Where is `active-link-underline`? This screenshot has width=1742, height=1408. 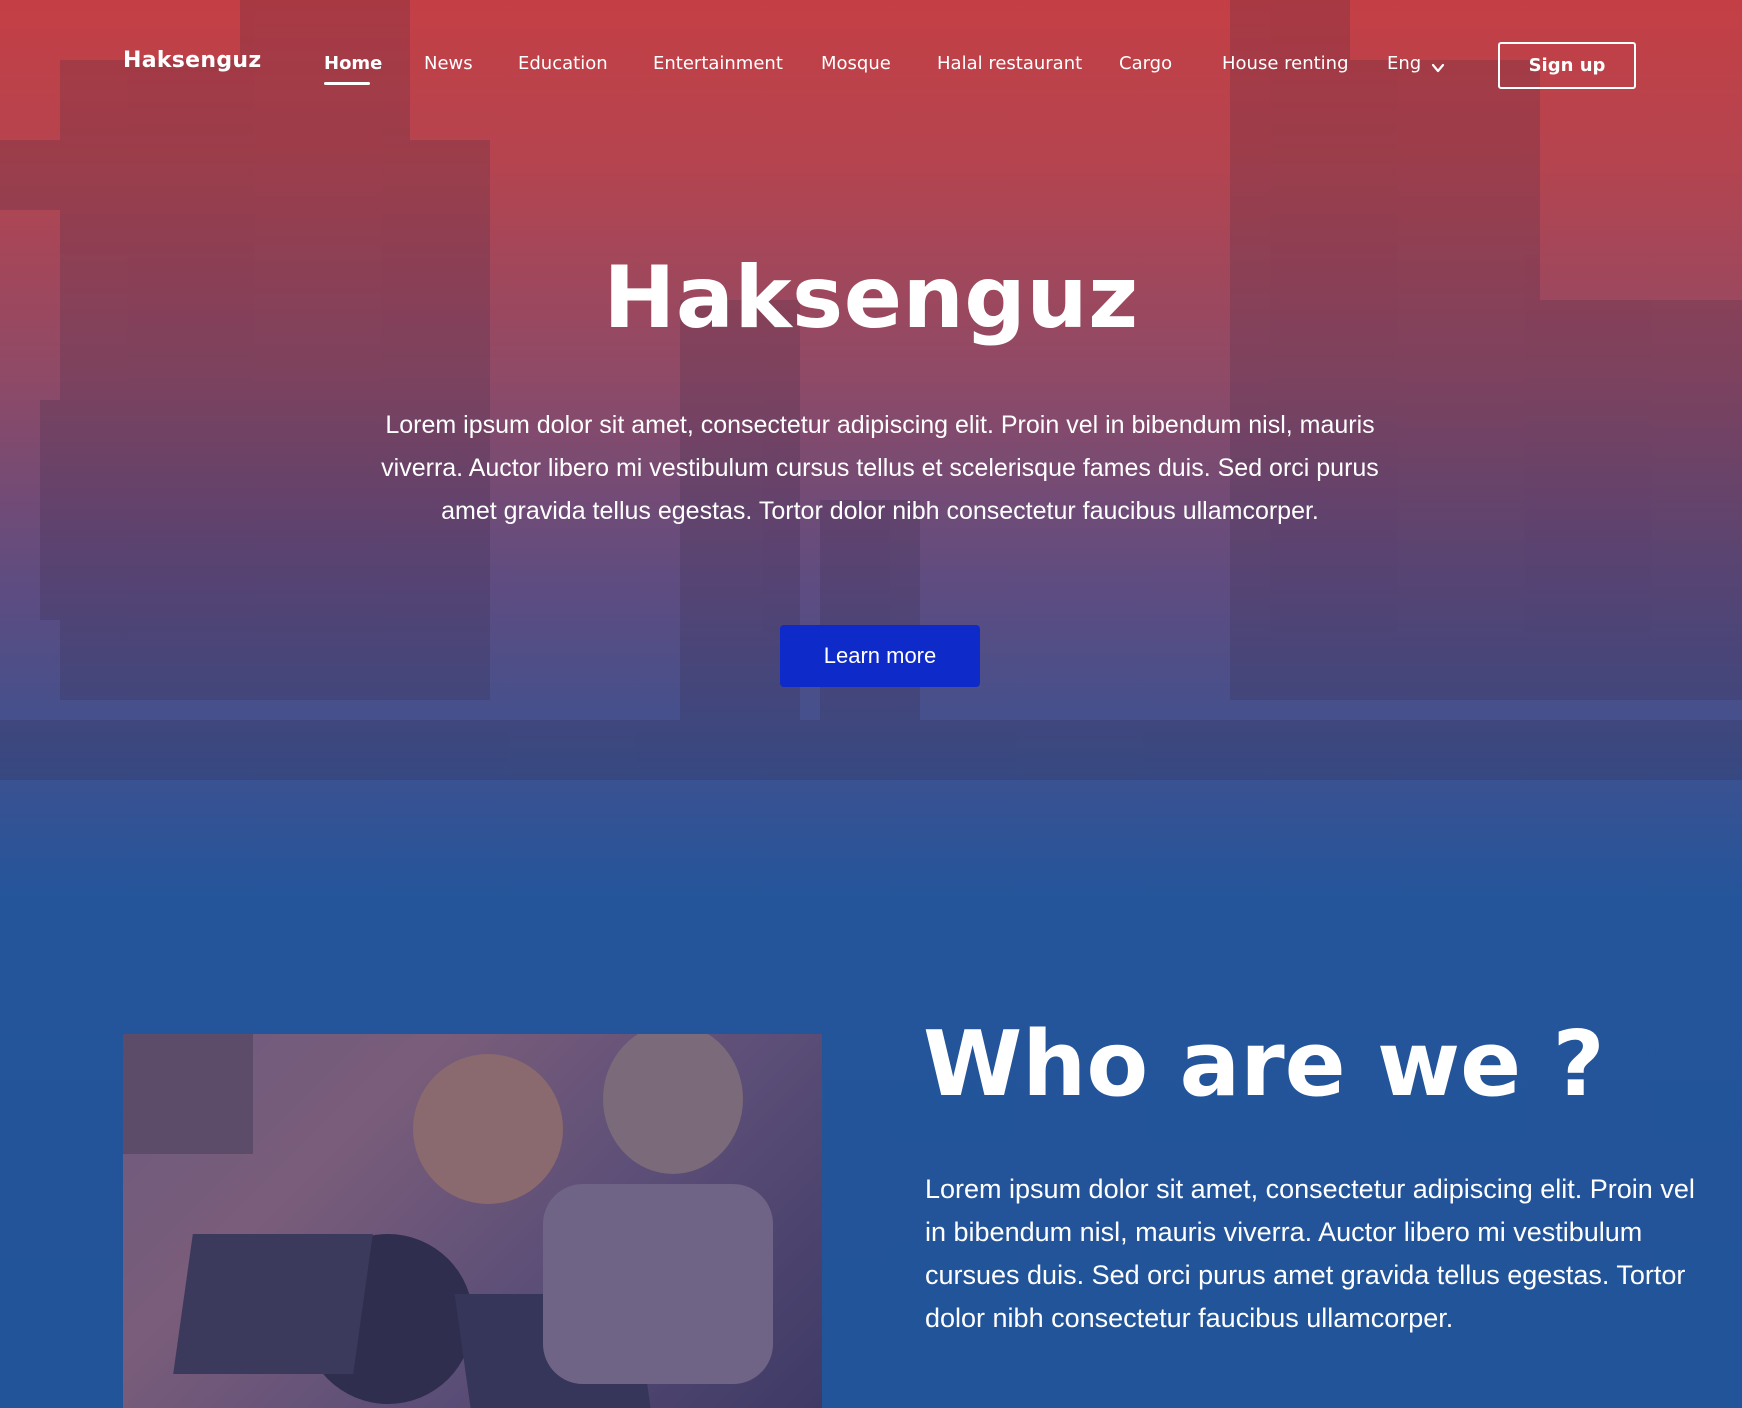 active-link-underline is located at coordinates (347, 83).